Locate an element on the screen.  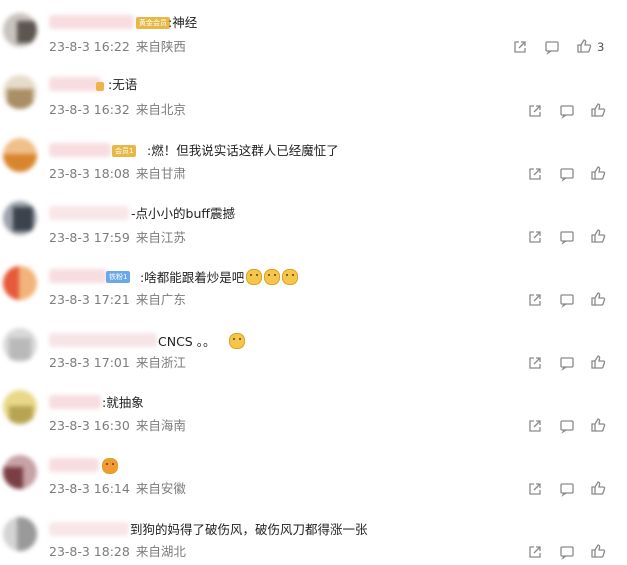
comment-text: :啥都能跟着炒是吧 is located at coordinates (219, 277).